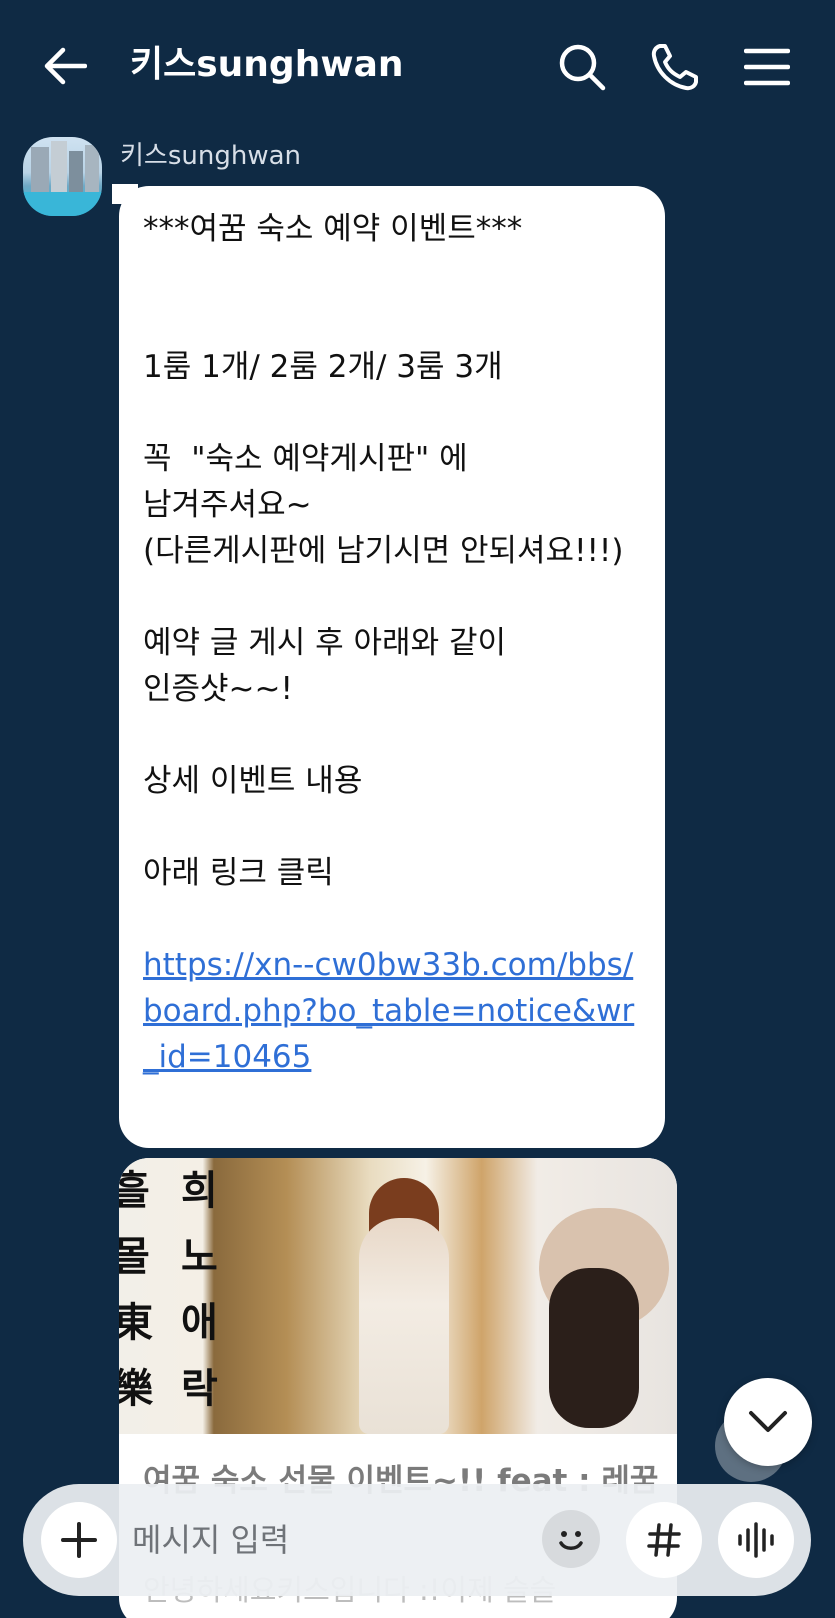 This screenshot has height=1618, width=835. Describe the element at coordinates (322, 1540) in the screenshot. I see `message-input` at that location.